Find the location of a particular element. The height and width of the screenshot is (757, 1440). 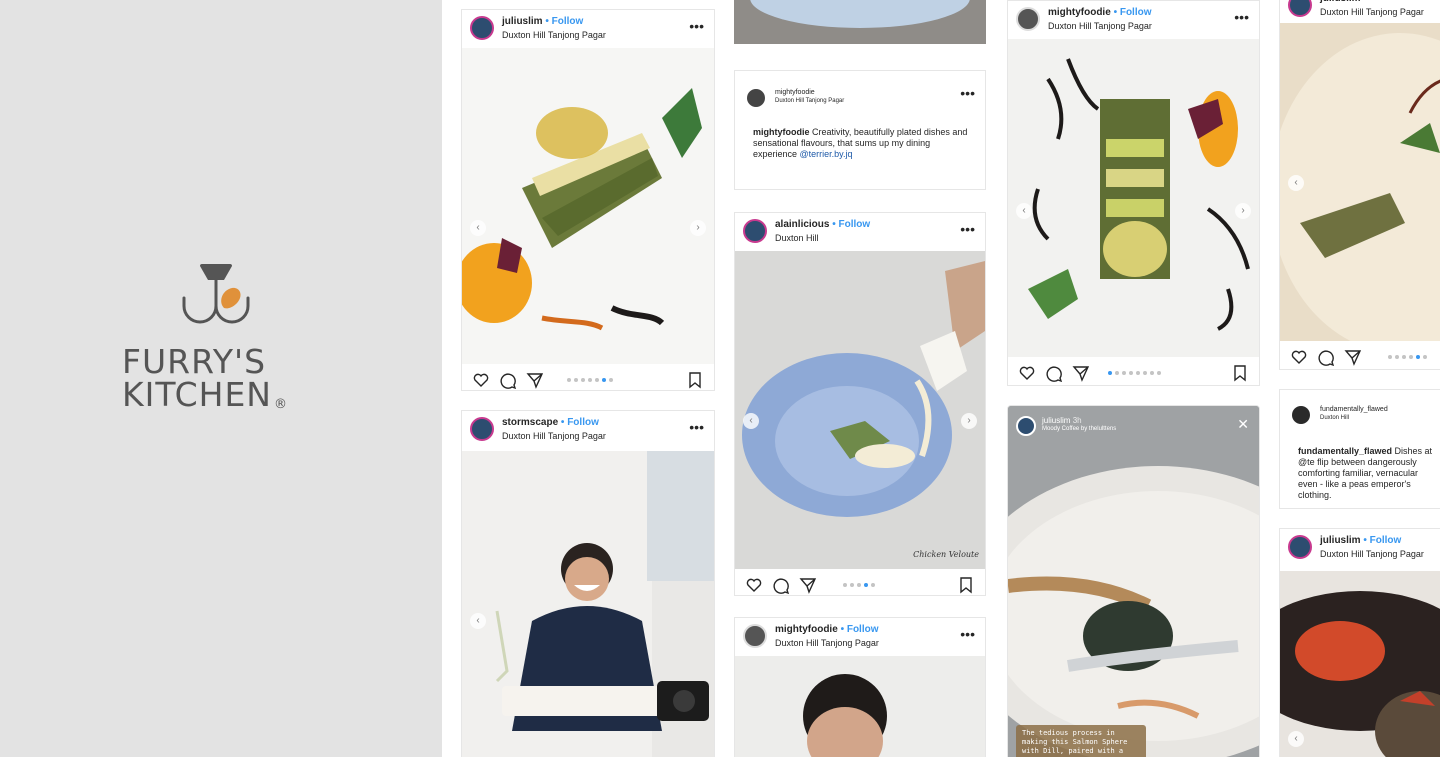

portrait-photo-image is located at coordinates (860, 706).